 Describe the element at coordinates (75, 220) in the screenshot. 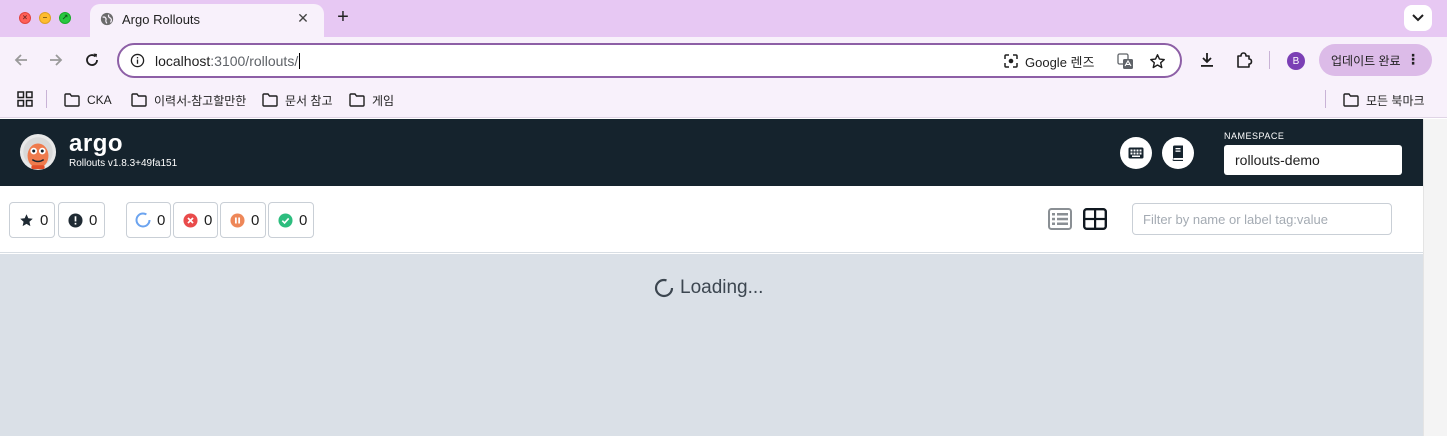

I see `exclamation-circle-icon` at that location.